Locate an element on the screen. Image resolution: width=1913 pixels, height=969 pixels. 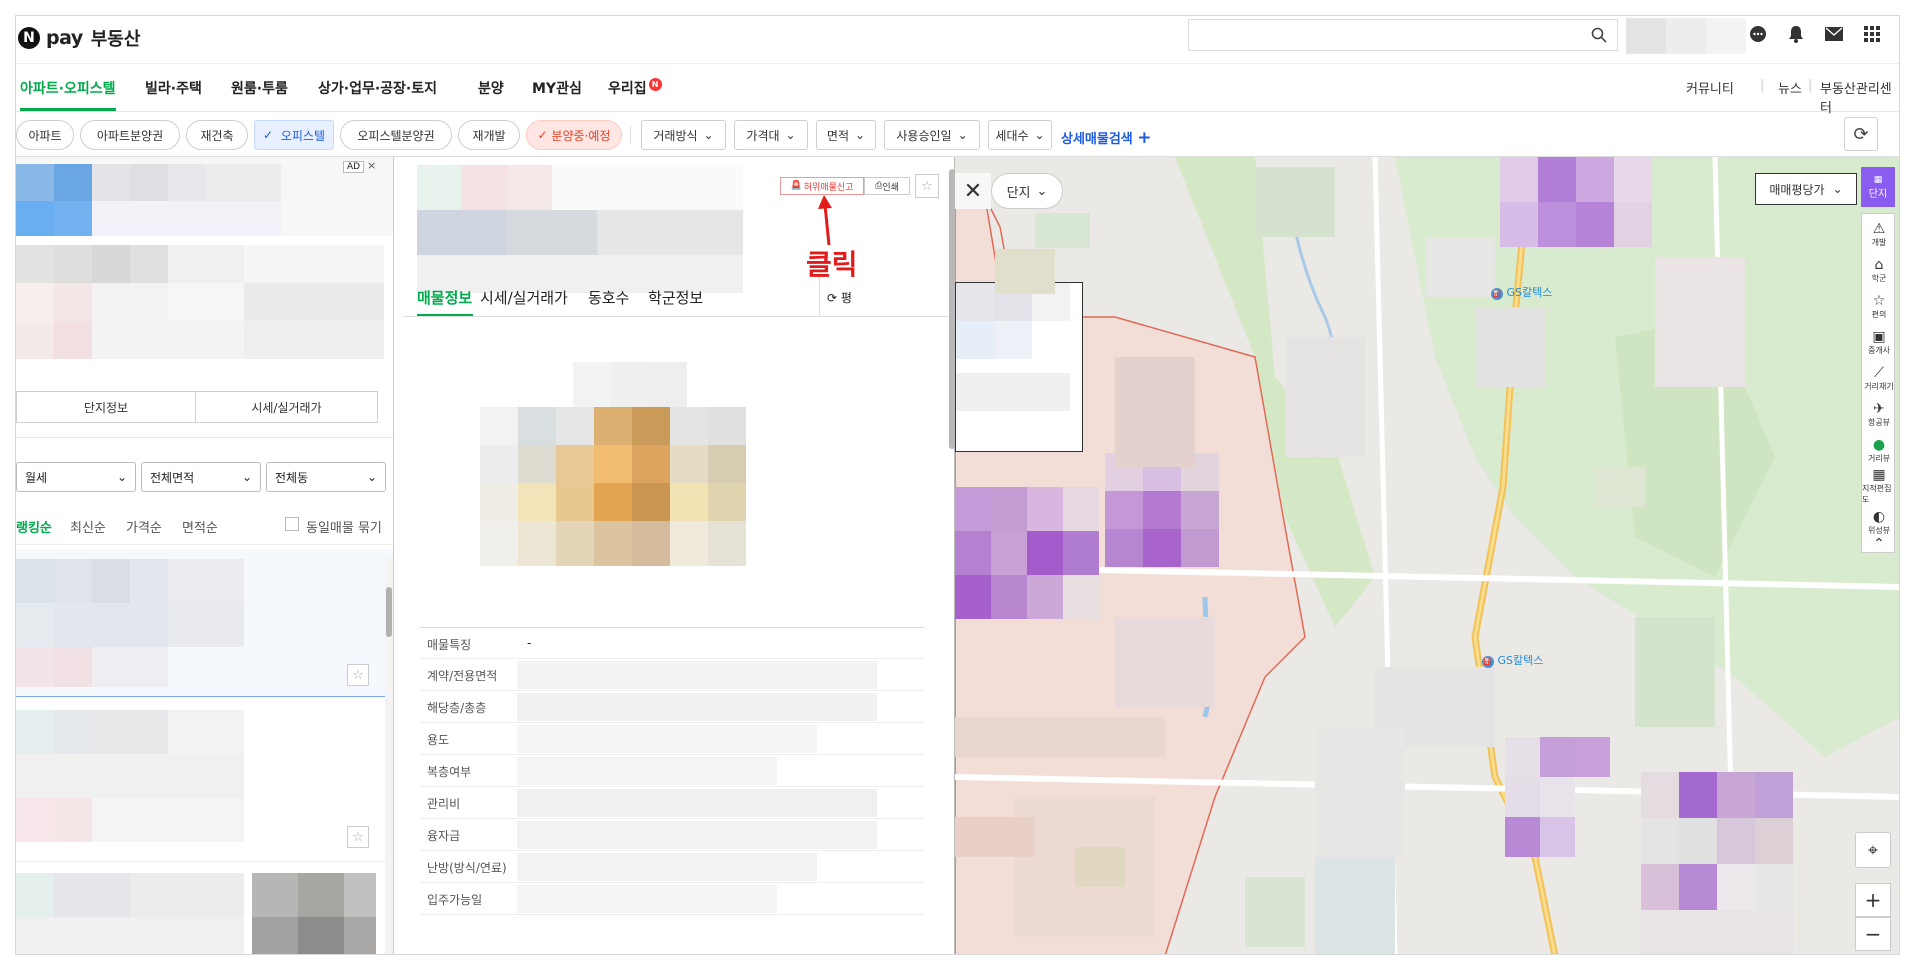
menu-news: 뉴스 is located at coordinates (1790, 87).